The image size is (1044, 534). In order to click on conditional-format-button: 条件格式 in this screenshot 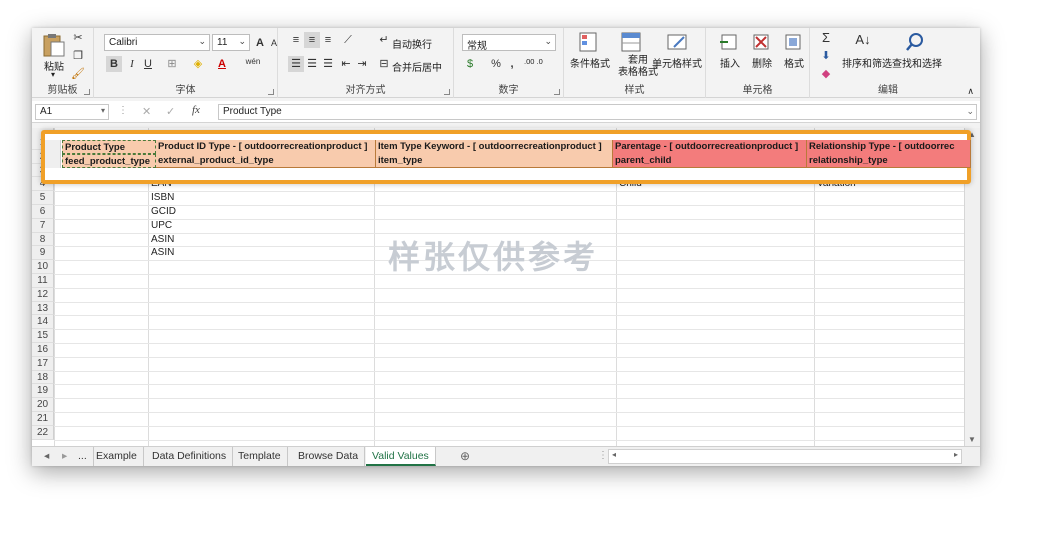, I will do `click(590, 62)`.